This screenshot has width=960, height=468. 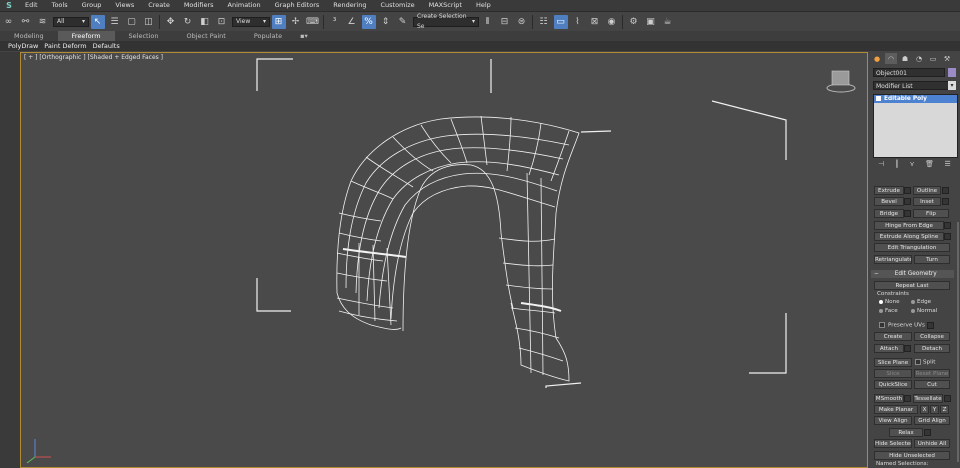 I want to click on relax-settings-button, so click(x=927, y=432).